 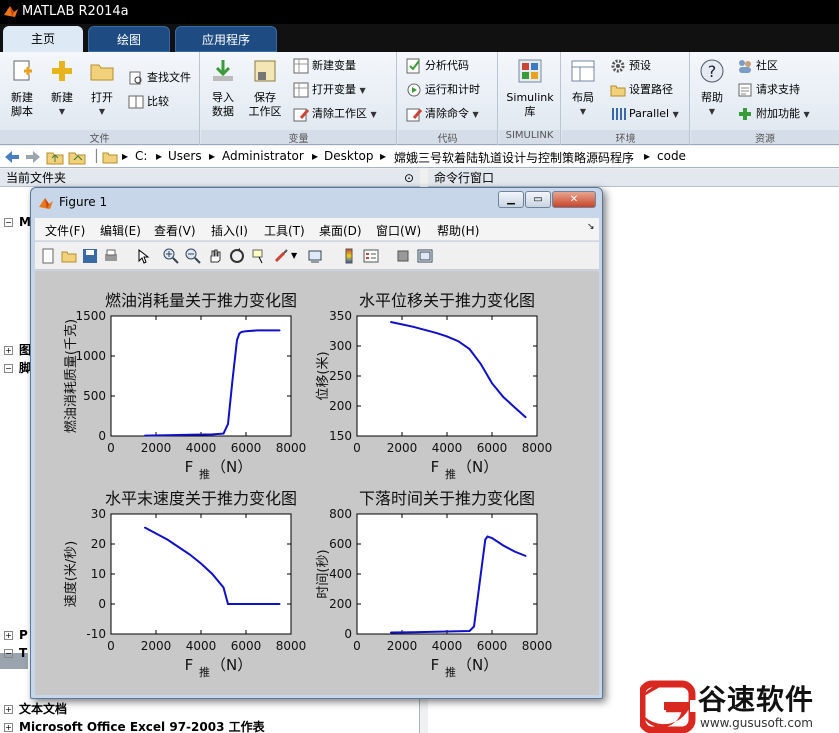 What do you see at coordinates (77, 156) in the screenshot?
I see `browse-folder-icon` at bounding box center [77, 156].